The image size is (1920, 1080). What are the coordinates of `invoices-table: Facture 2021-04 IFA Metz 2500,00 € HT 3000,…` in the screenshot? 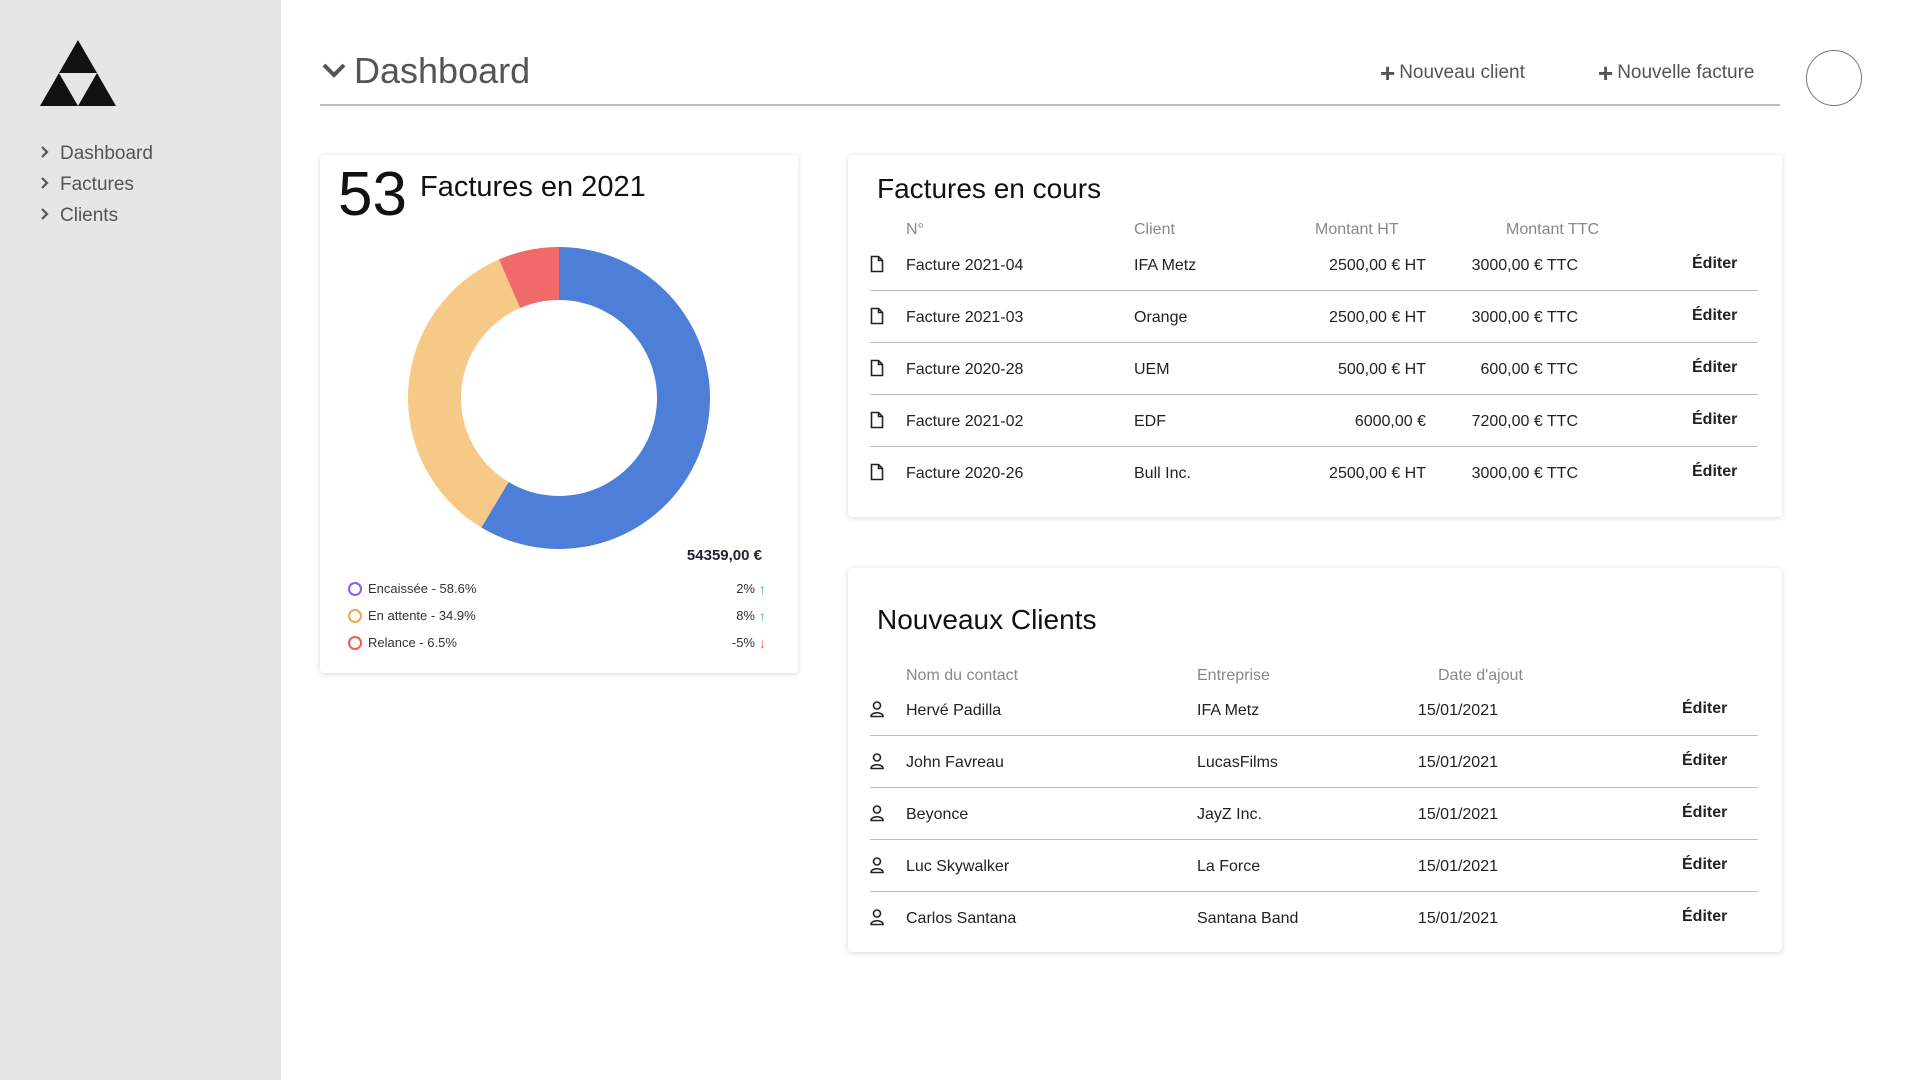 It's located at (1314, 369).